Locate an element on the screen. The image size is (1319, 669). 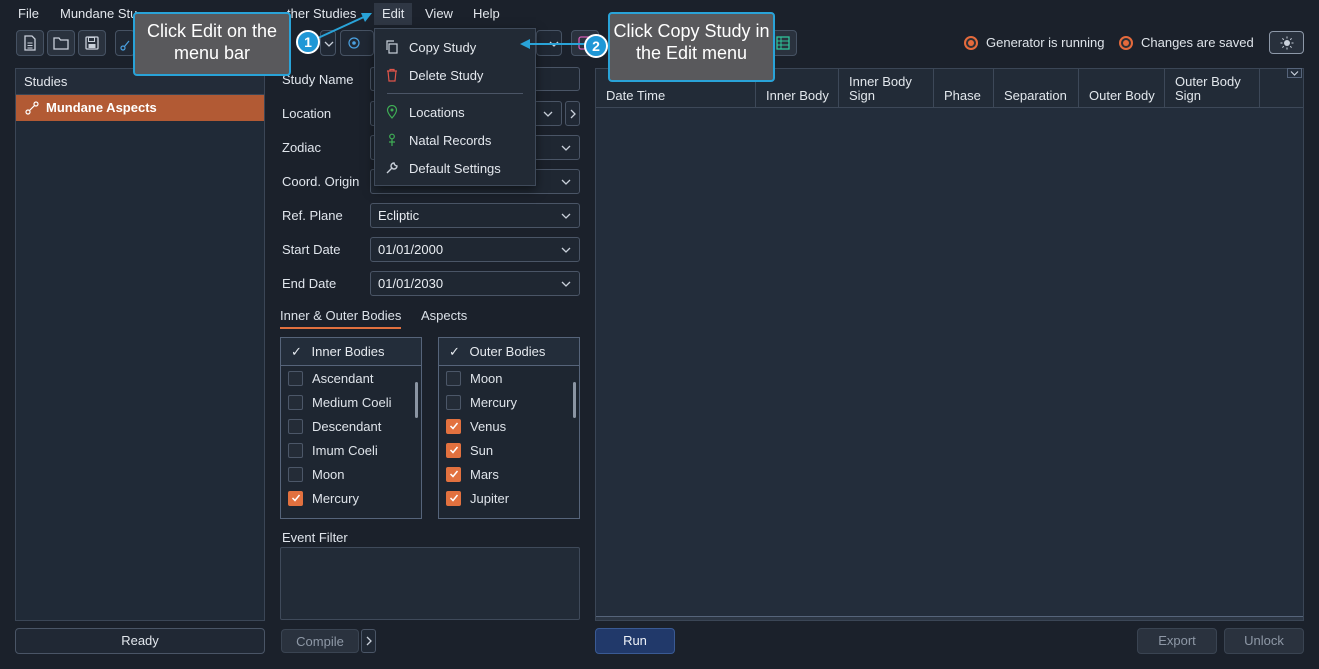
ref-plane-label: Ref. Plane is located at coordinates (312, 215).